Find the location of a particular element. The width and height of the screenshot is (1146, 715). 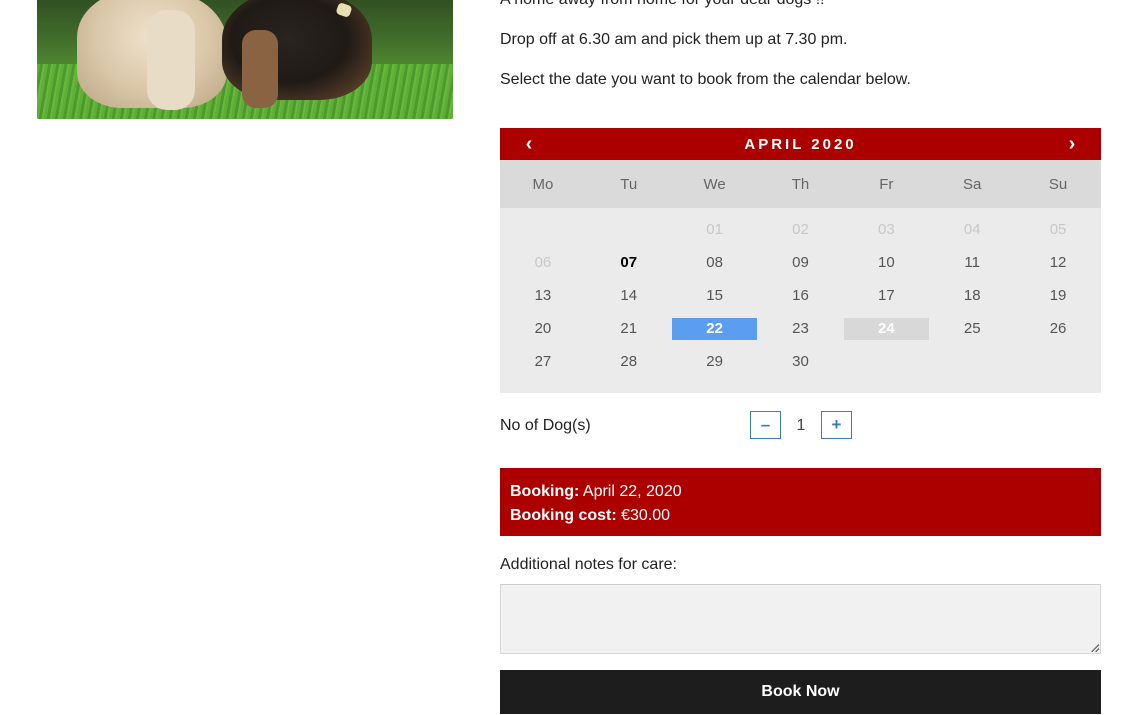

calendar-day-23: 23 is located at coordinates (801, 328).